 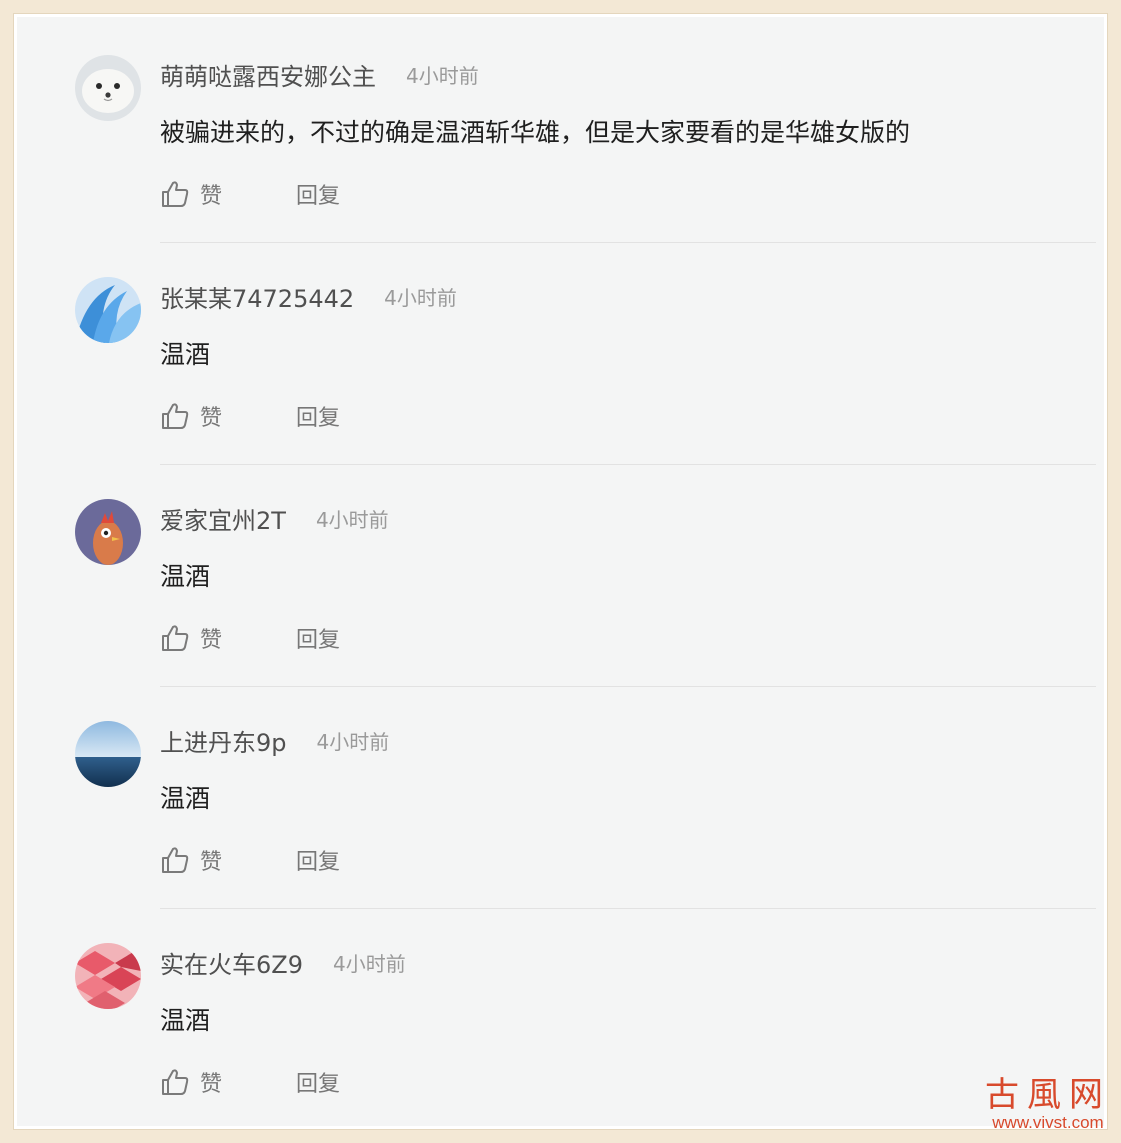 I want to click on comment-meta: 爱家宜州2T 4小时前, so click(x=274, y=518).